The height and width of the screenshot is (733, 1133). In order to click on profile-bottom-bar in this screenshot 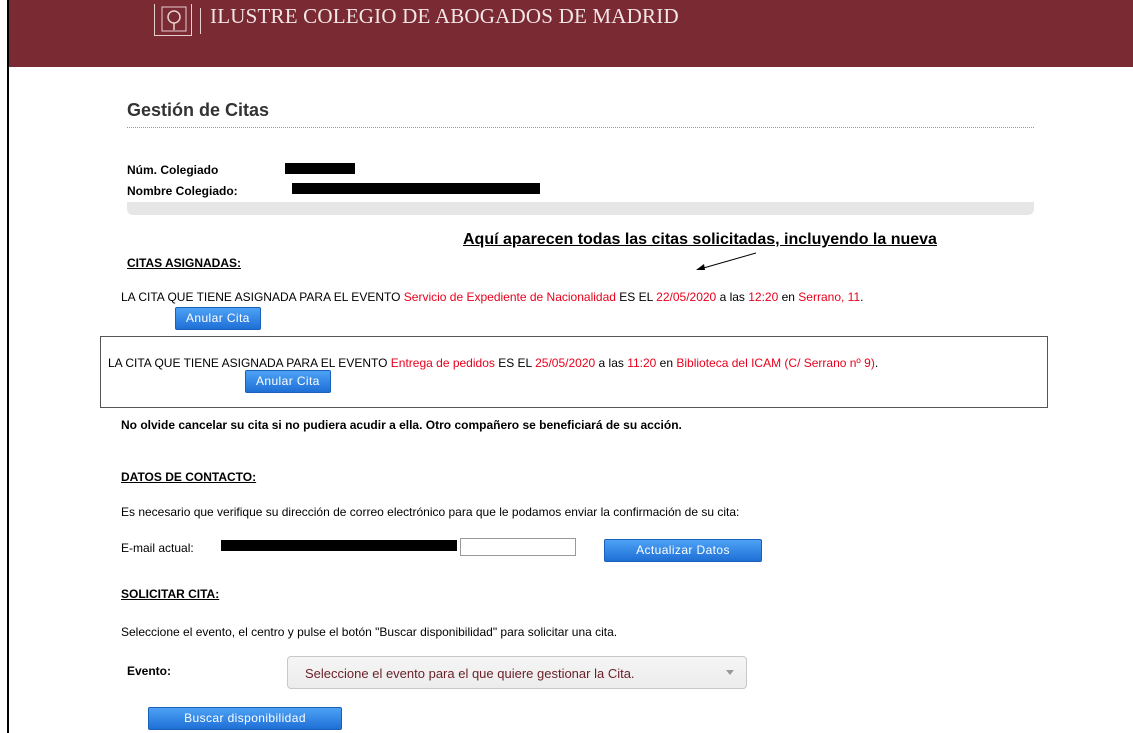, I will do `click(580, 208)`.